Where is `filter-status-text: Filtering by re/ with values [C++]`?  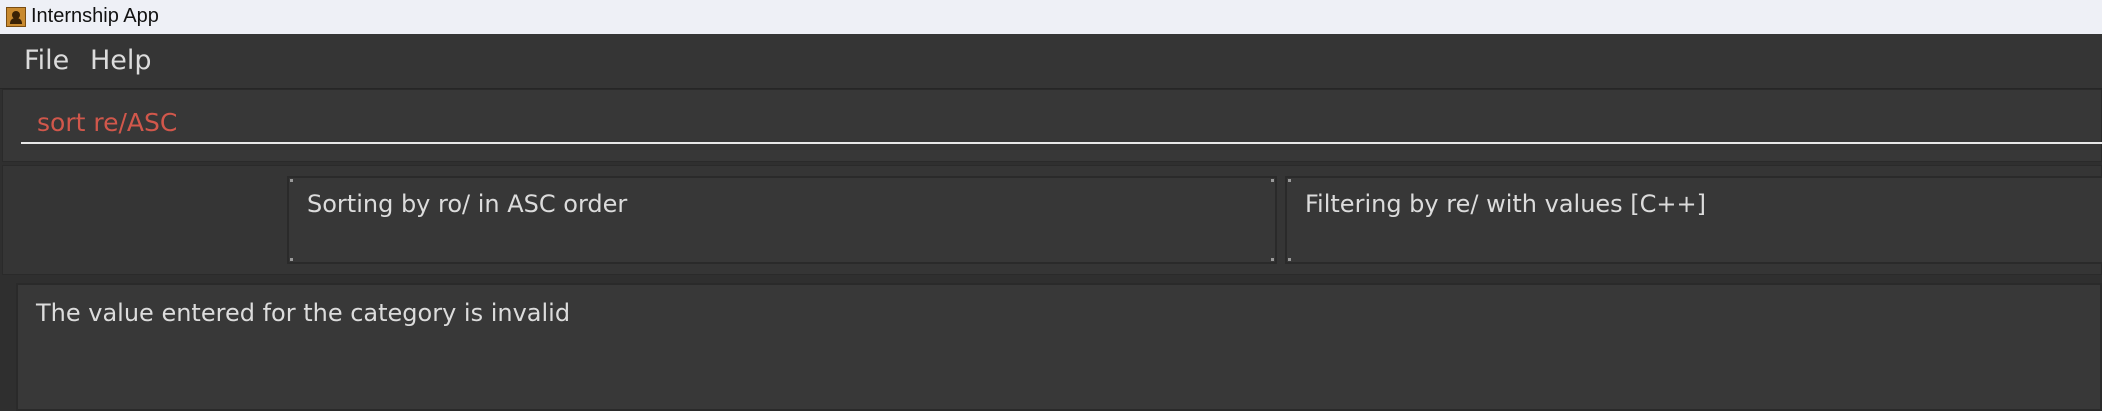
filter-status-text: Filtering by re/ with values [C++] is located at coordinates (1506, 204).